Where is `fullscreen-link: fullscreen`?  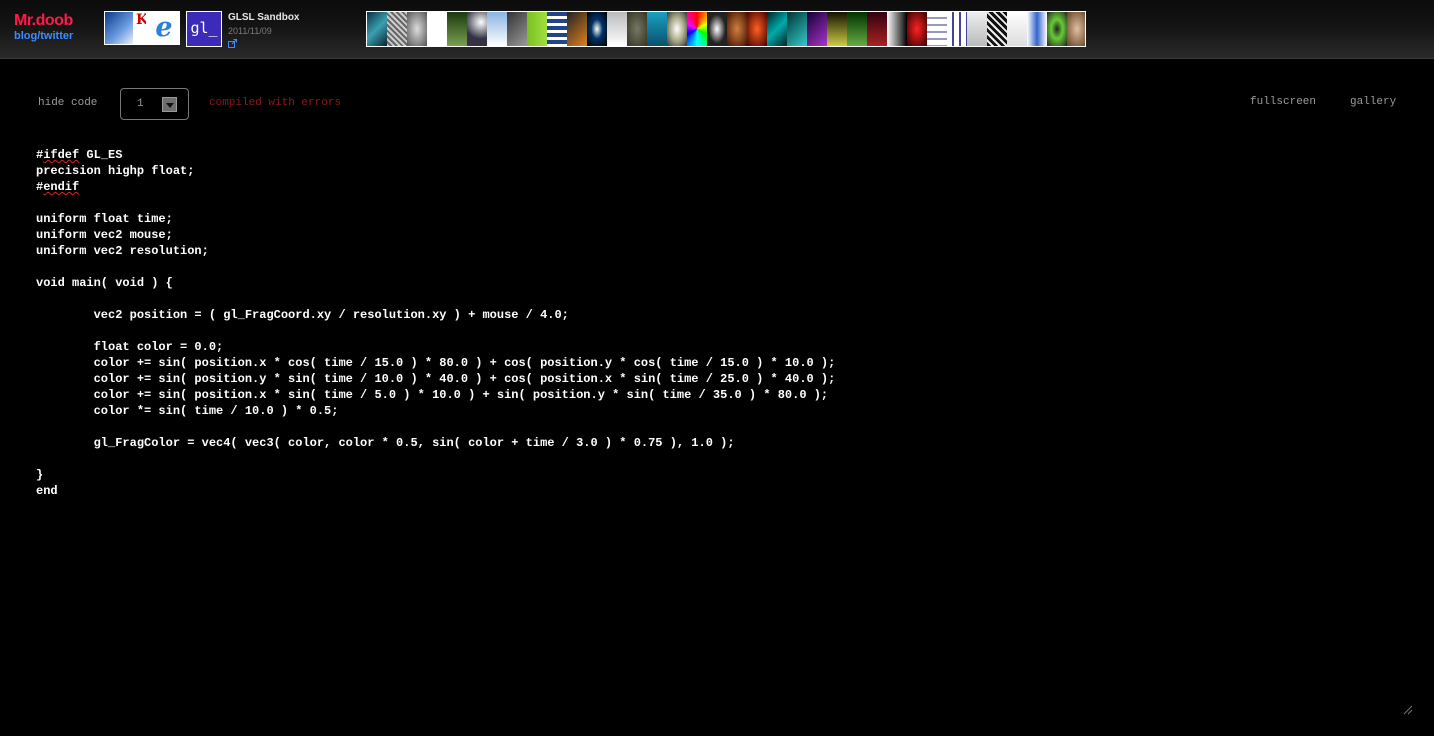
fullscreen-link: fullscreen is located at coordinates (1283, 102).